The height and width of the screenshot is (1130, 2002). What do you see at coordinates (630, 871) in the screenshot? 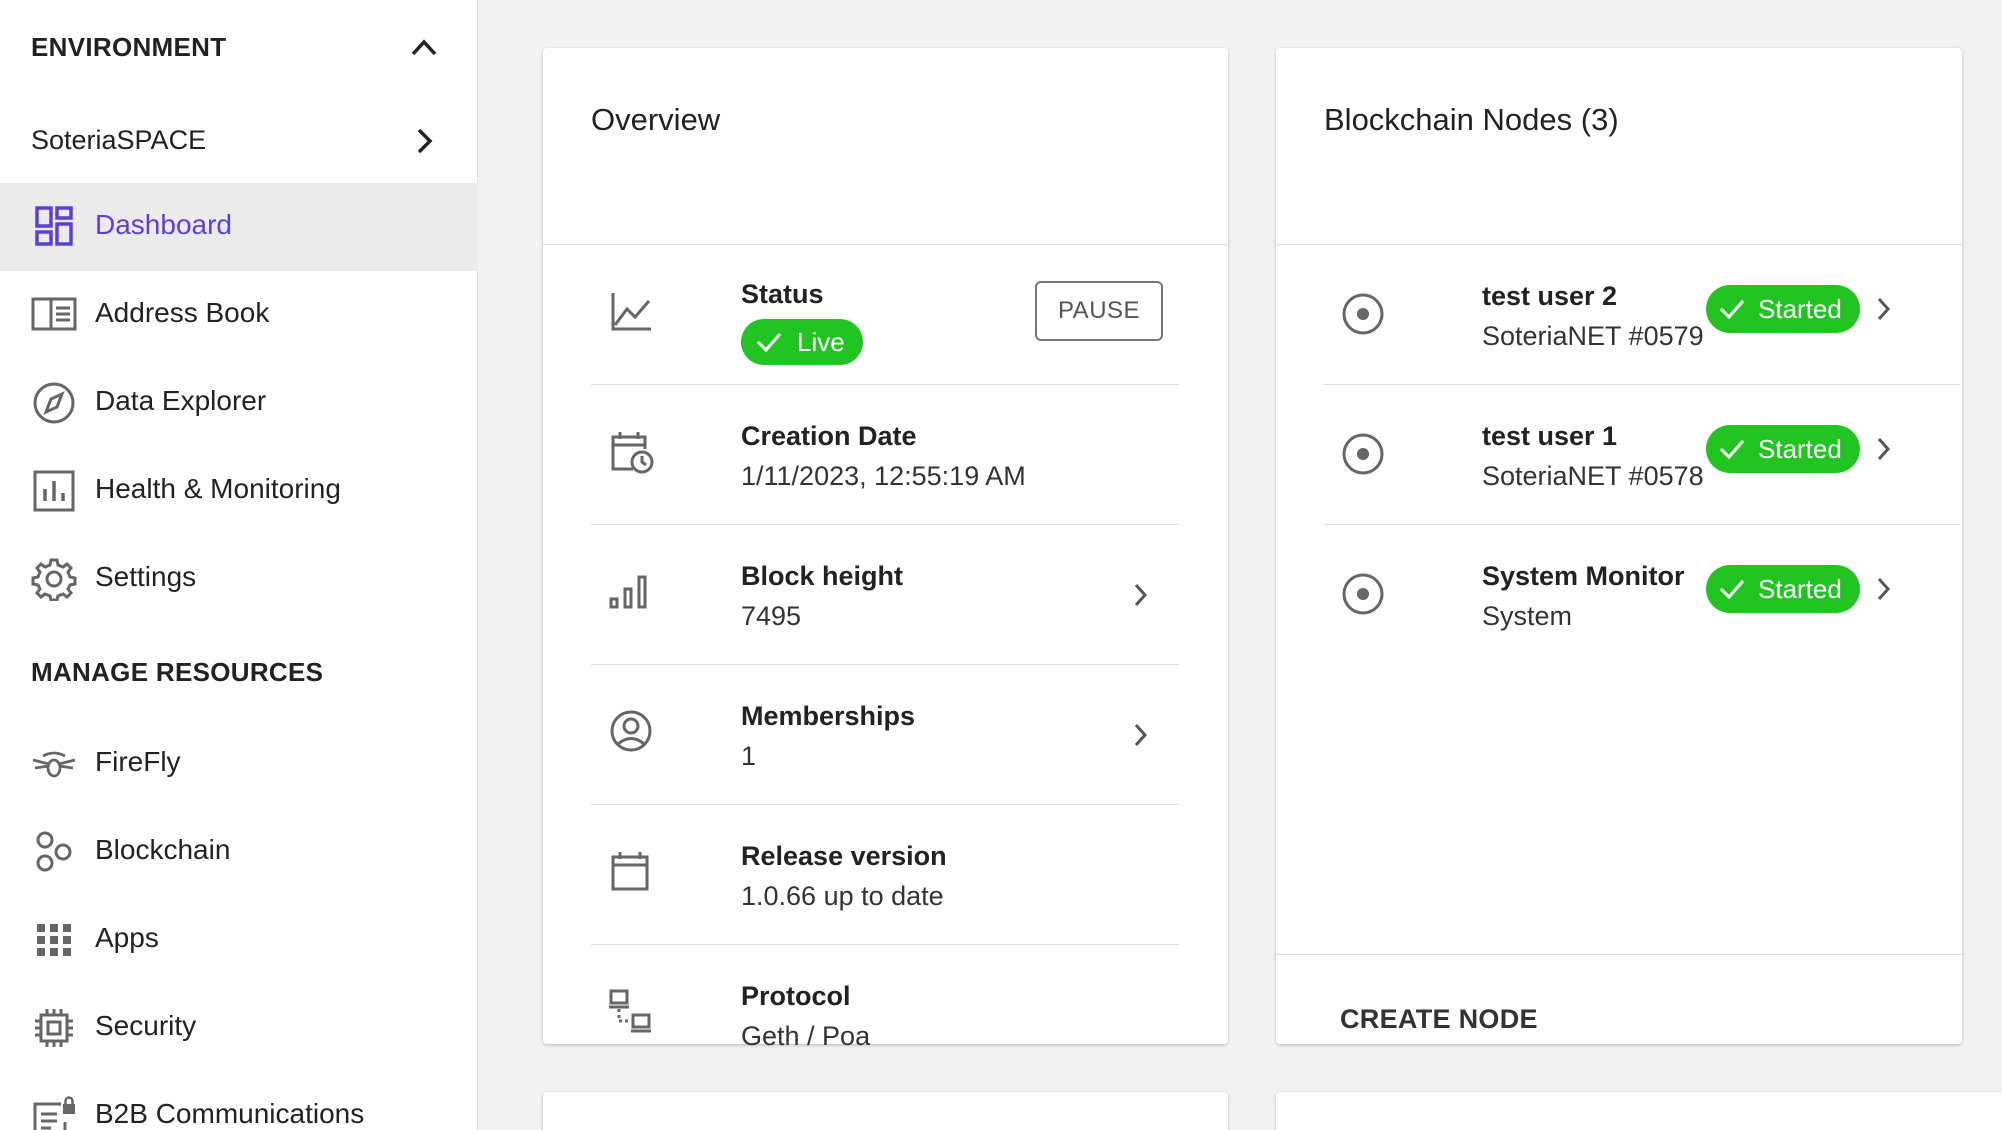
I see `calendar-icon` at bounding box center [630, 871].